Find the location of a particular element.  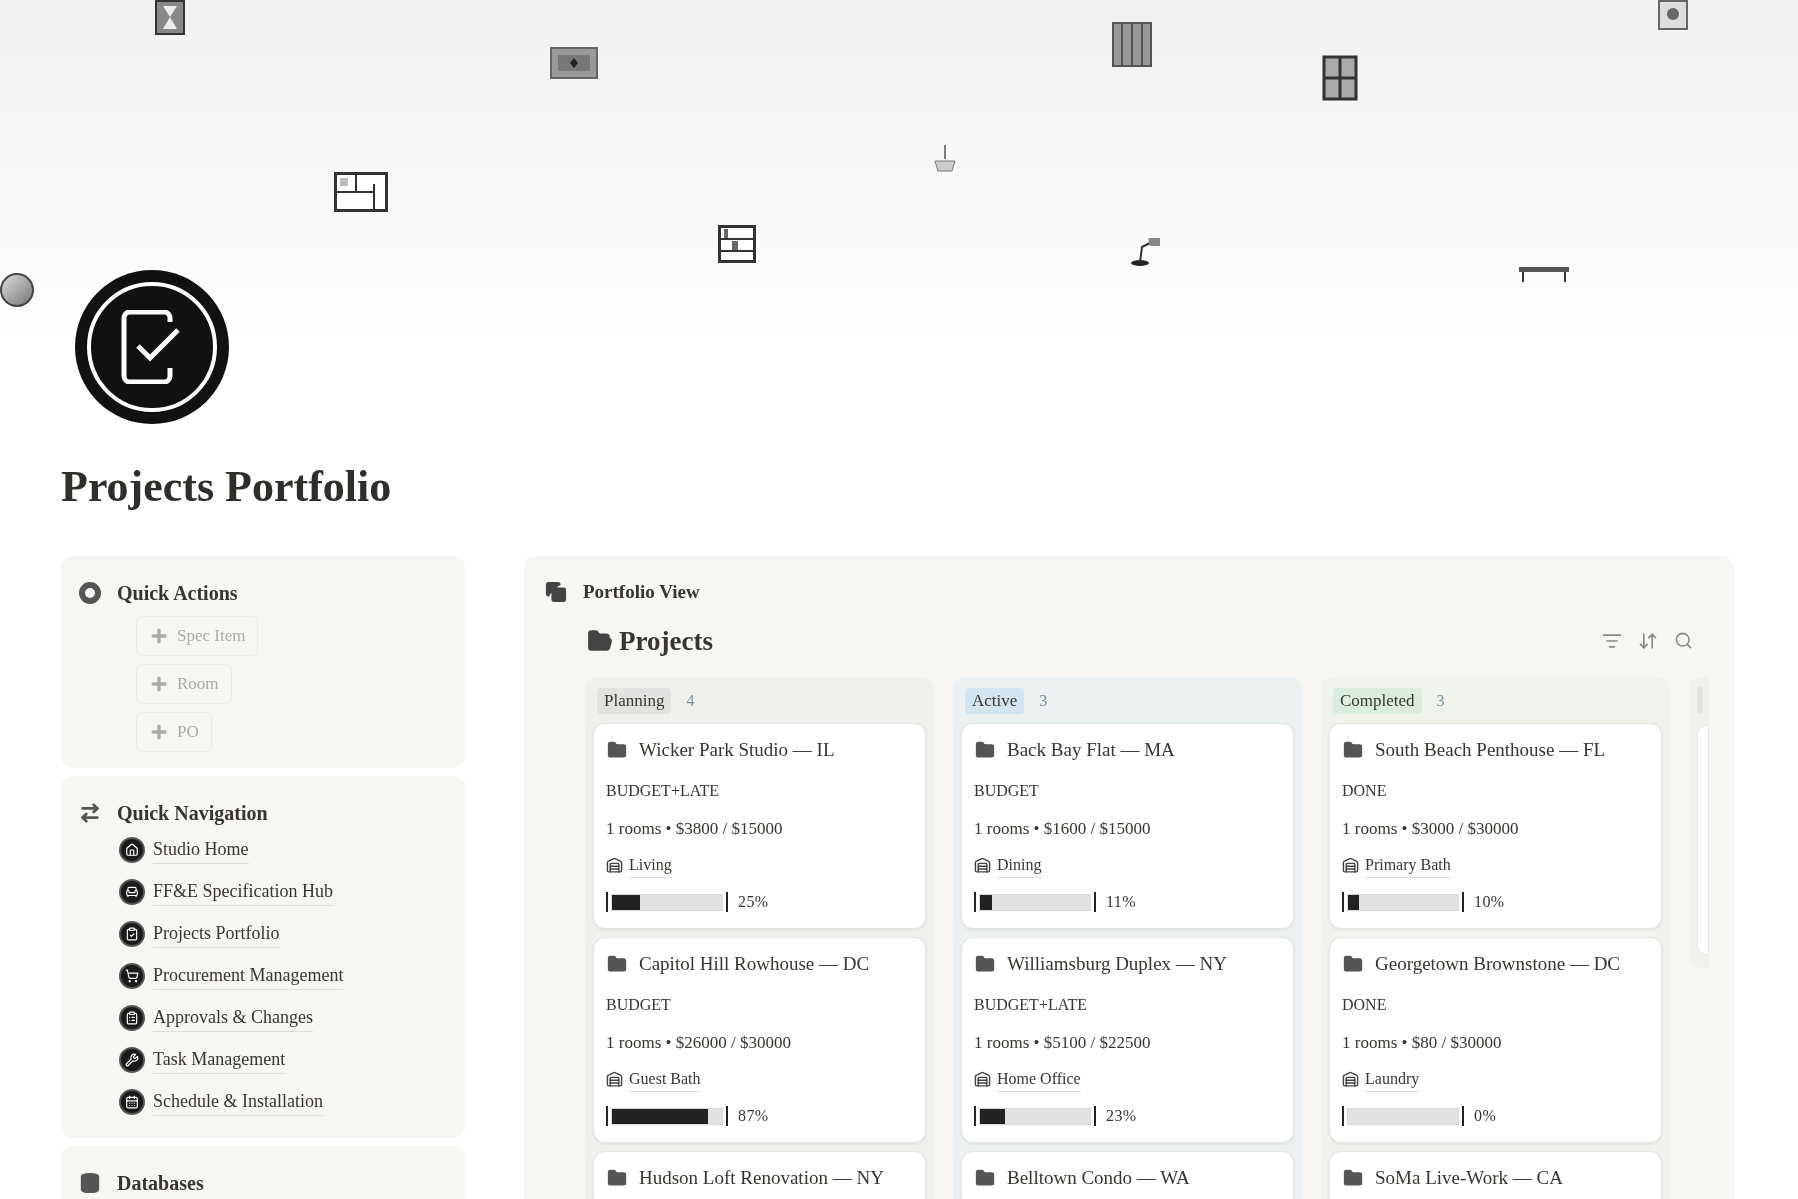

card-title: Williamsburg Duplex — NY is located at coordinates (1117, 964).